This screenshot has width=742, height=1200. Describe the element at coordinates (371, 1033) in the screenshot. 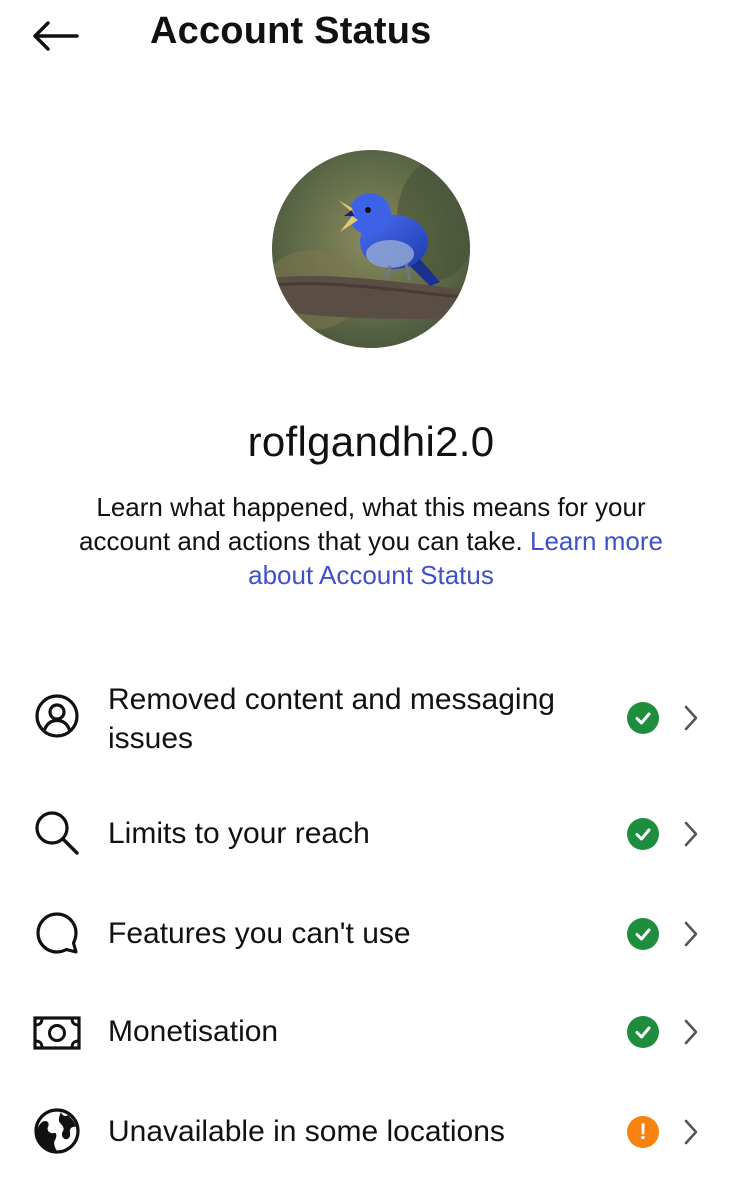

I see `status-item-monetisation: Monetisation` at that location.